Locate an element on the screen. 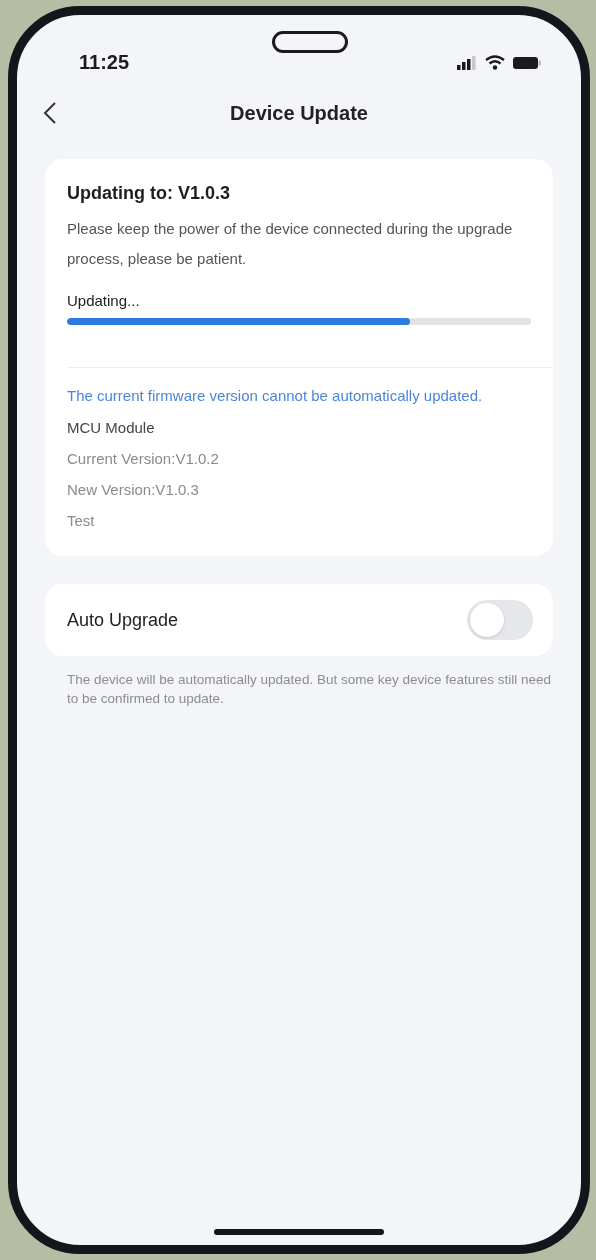 The height and width of the screenshot is (1260, 596). detail-line: New Version:V1.0.3 is located at coordinates (133, 490).